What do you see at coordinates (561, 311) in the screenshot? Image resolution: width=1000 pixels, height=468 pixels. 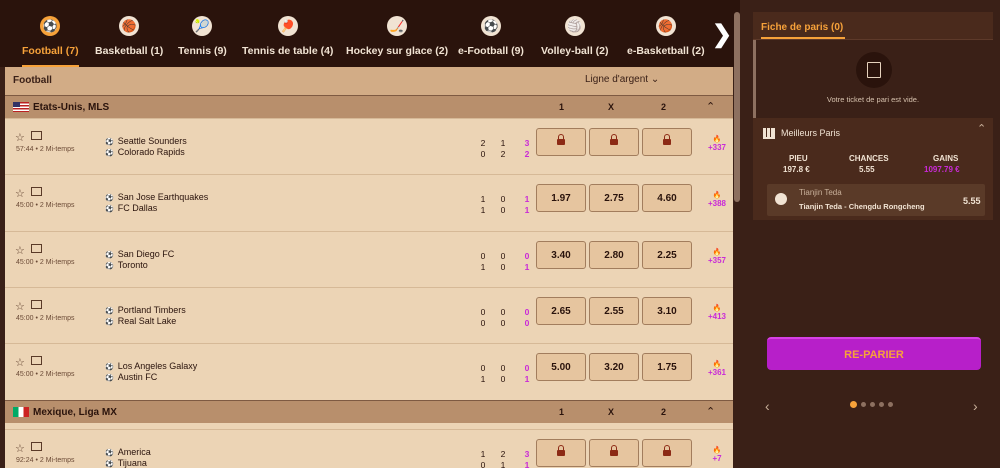 I see `odd-1-button: 2.65` at bounding box center [561, 311].